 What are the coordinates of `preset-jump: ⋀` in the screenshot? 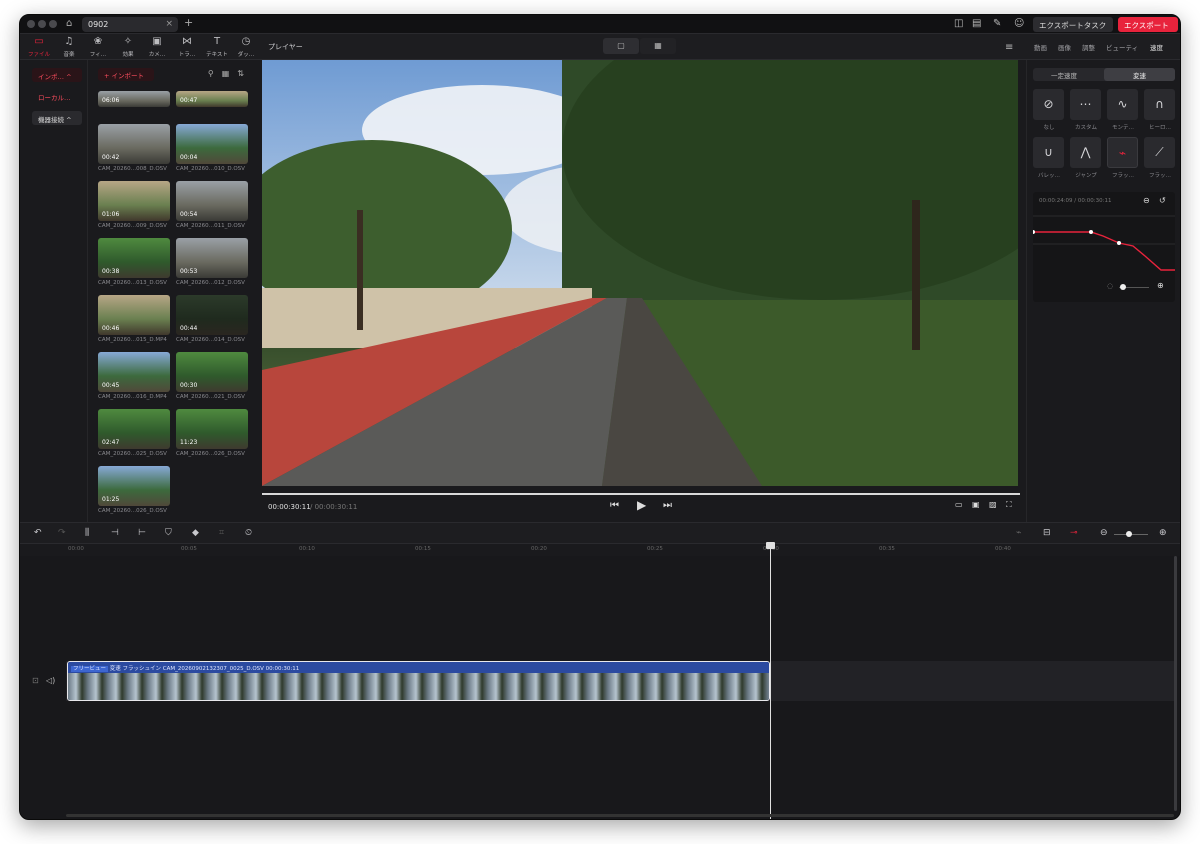 It's located at (1085, 152).